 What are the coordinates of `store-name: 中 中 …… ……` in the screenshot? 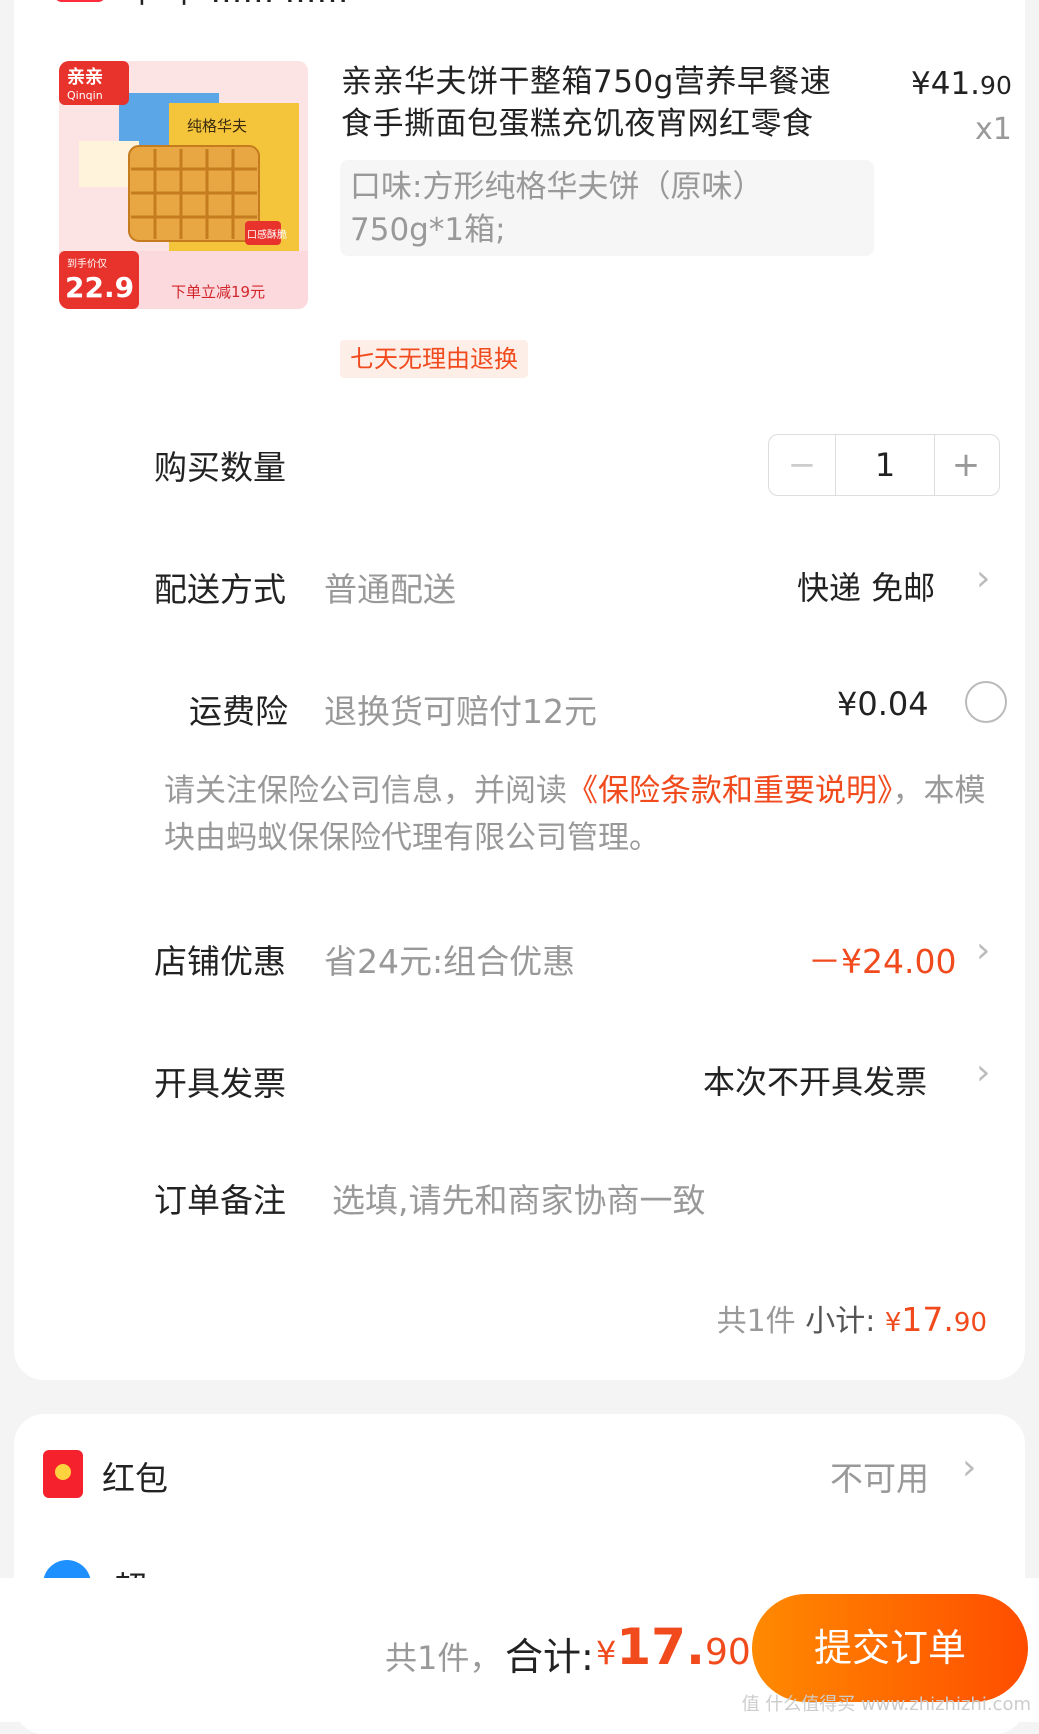 It's located at (237, 6).